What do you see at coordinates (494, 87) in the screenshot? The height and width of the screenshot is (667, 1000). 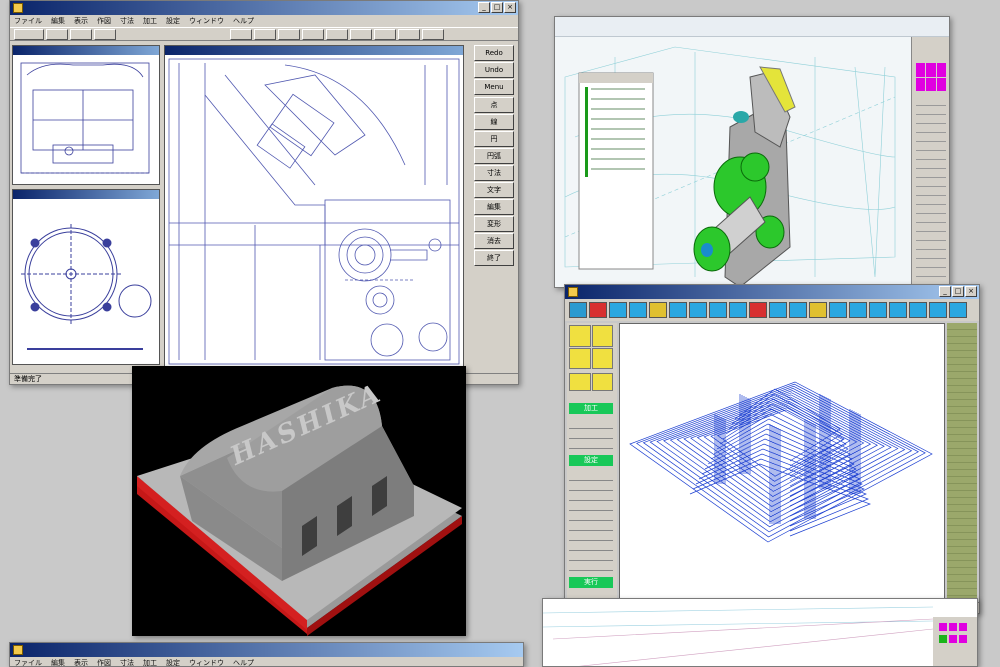 I see `menu-button: Menu` at bounding box center [494, 87].